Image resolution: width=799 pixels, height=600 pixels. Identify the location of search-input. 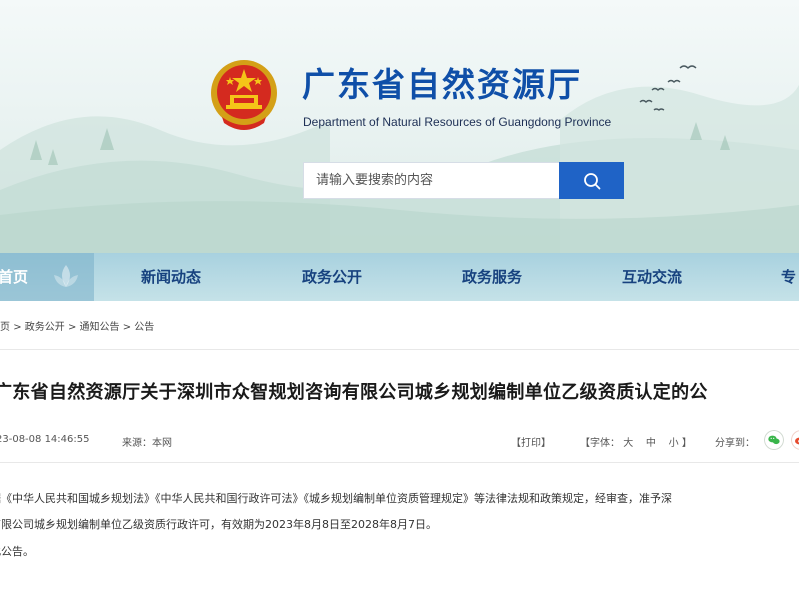
(431, 180).